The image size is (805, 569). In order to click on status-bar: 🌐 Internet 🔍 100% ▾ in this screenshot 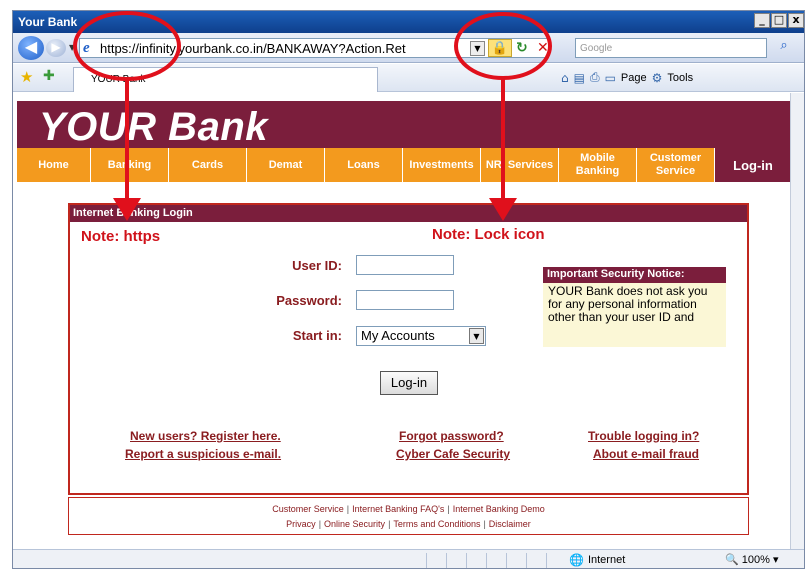, I will do `click(408, 558)`.